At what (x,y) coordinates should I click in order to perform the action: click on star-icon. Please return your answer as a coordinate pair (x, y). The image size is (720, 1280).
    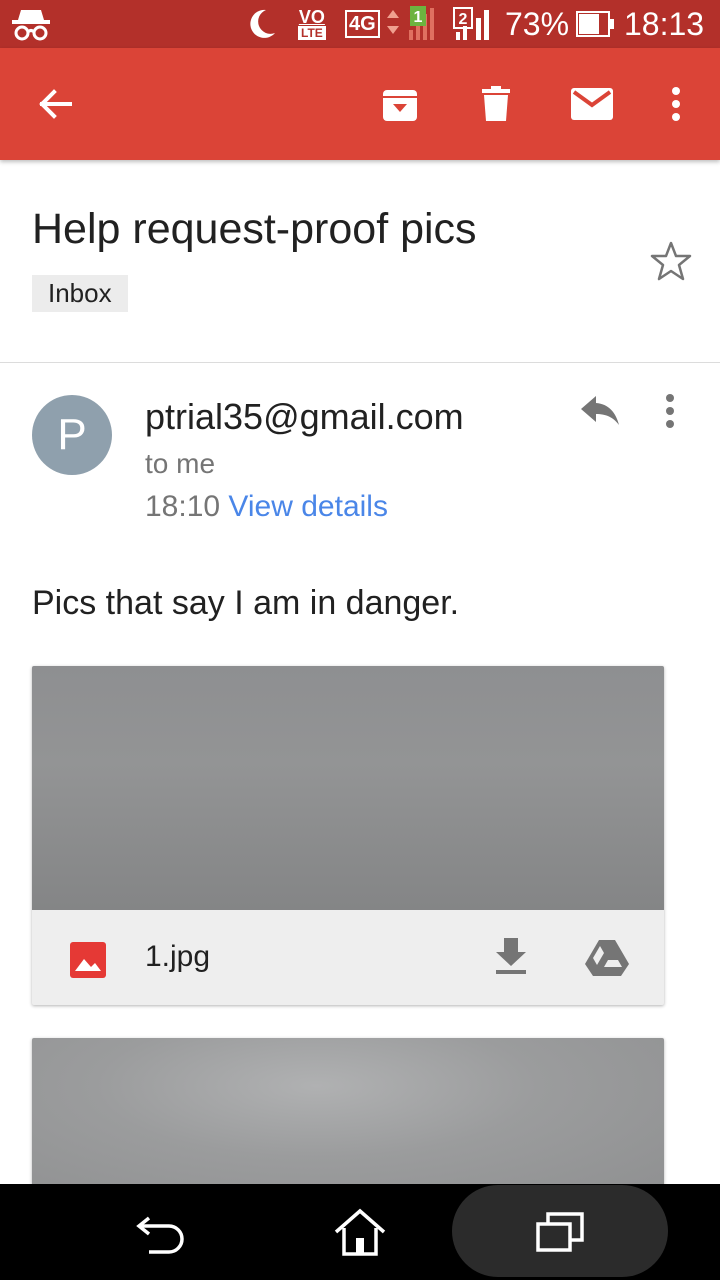
    Looking at the image, I should click on (671, 263).